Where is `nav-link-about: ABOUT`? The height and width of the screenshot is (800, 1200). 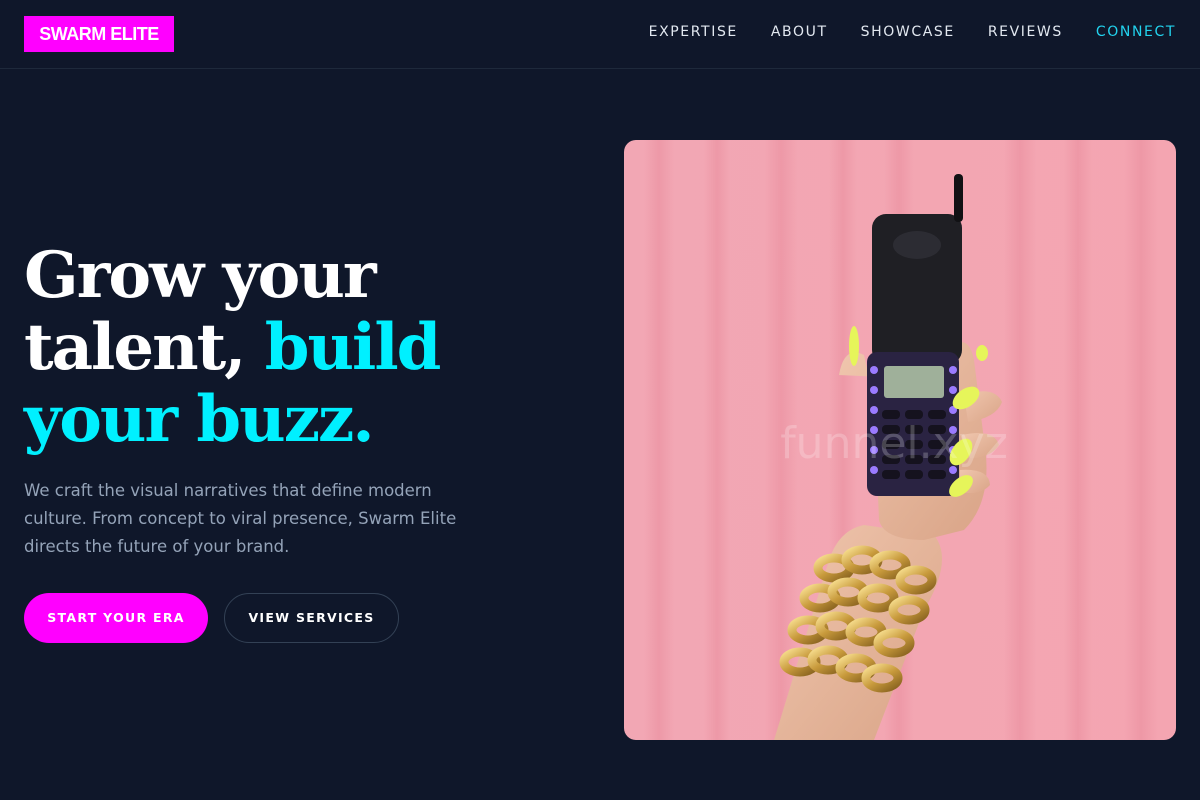 nav-link-about: ABOUT is located at coordinates (799, 32).